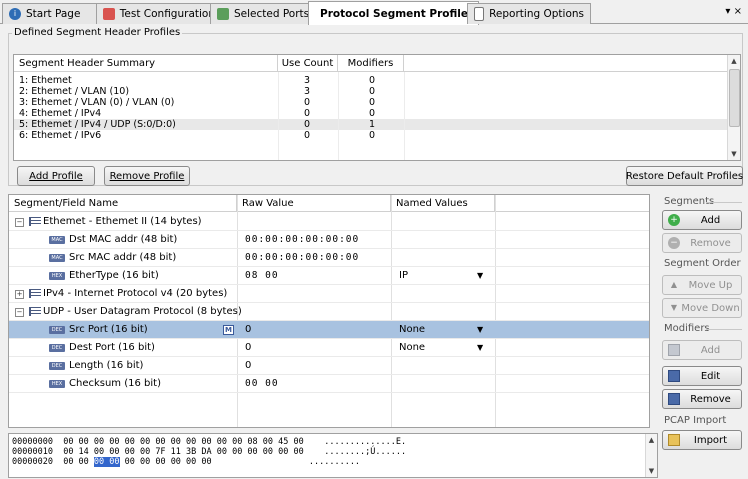  I want to click on add-segment-button: + Add, so click(702, 220).